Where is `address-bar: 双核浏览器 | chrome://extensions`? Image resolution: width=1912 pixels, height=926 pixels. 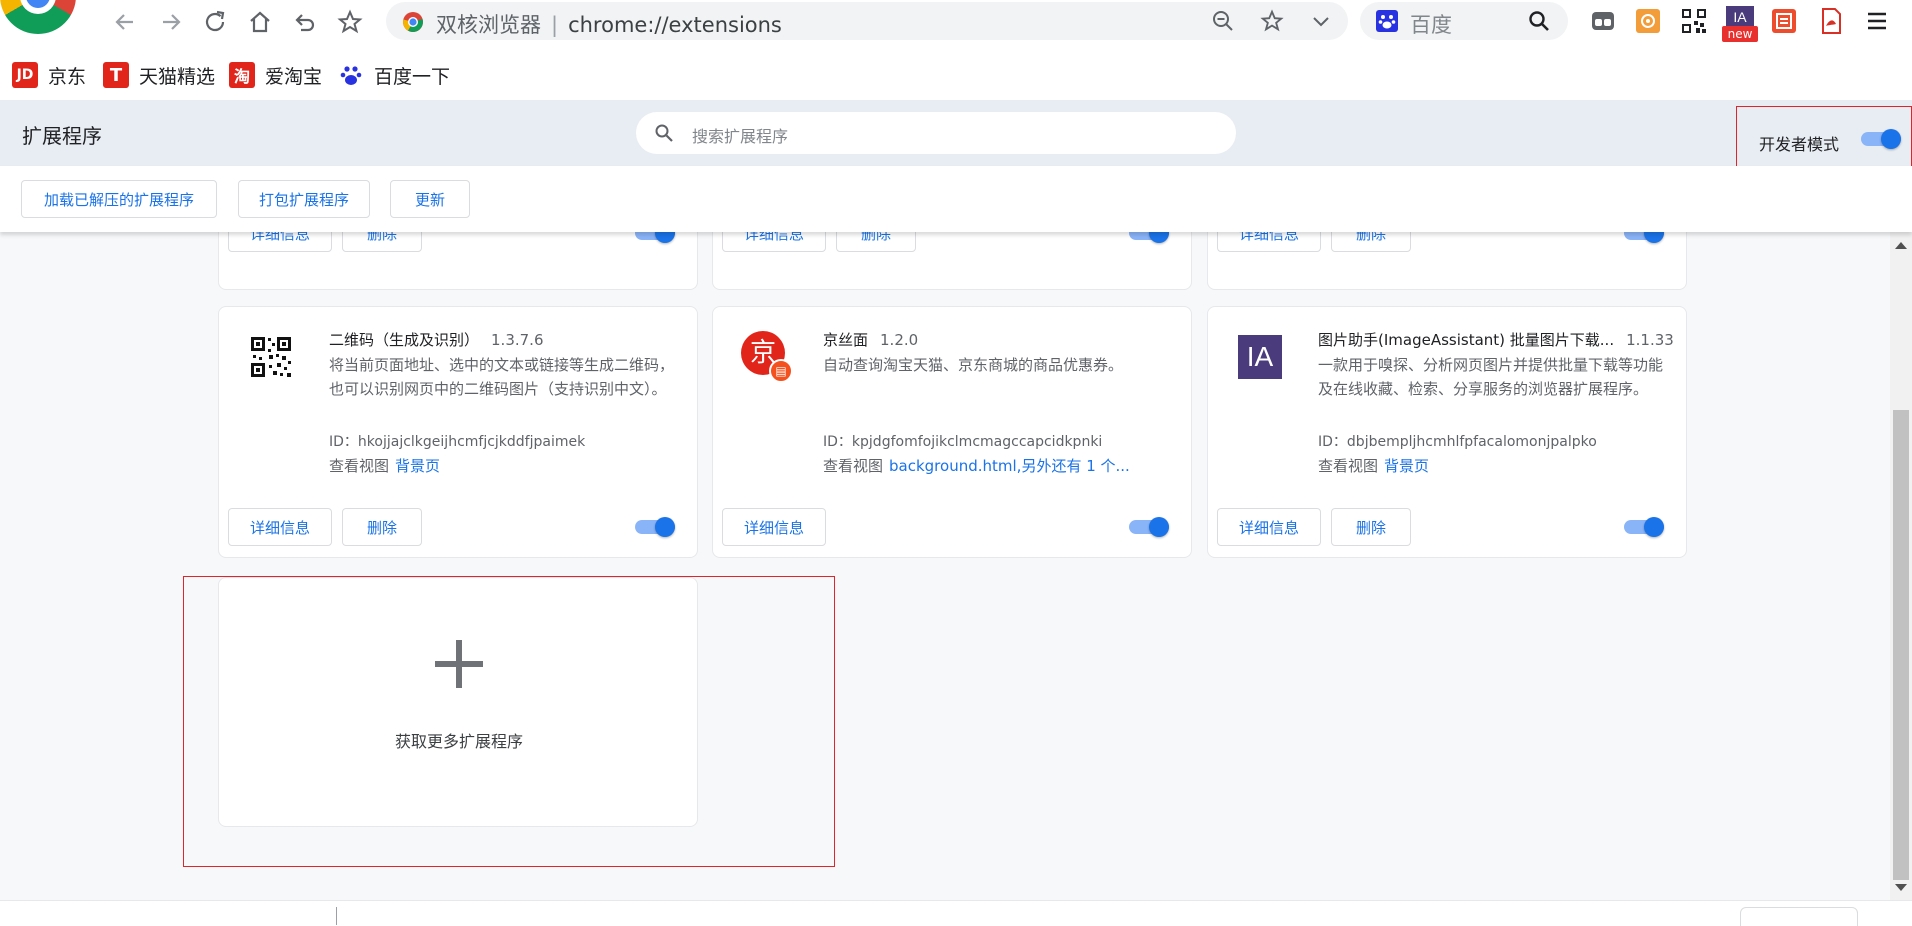 address-bar: 双核浏览器 | chrome://extensions is located at coordinates (867, 21).